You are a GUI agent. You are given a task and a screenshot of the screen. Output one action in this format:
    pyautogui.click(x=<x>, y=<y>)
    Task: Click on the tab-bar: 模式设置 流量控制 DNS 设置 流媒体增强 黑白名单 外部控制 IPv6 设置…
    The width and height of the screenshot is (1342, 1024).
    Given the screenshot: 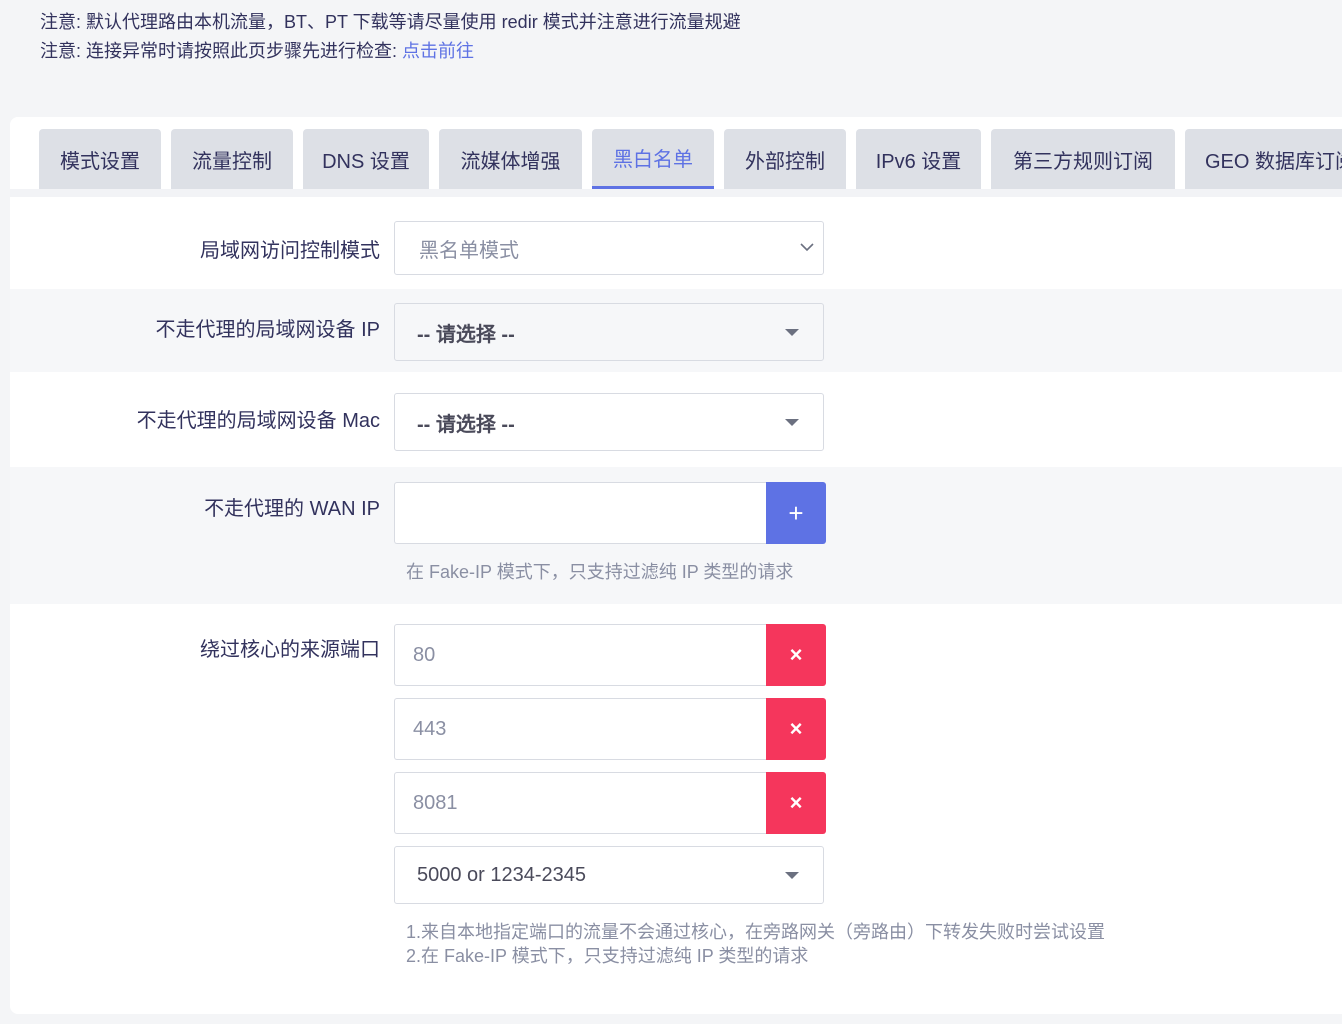 What is the action you would take?
    pyautogui.click(x=676, y=157)
    